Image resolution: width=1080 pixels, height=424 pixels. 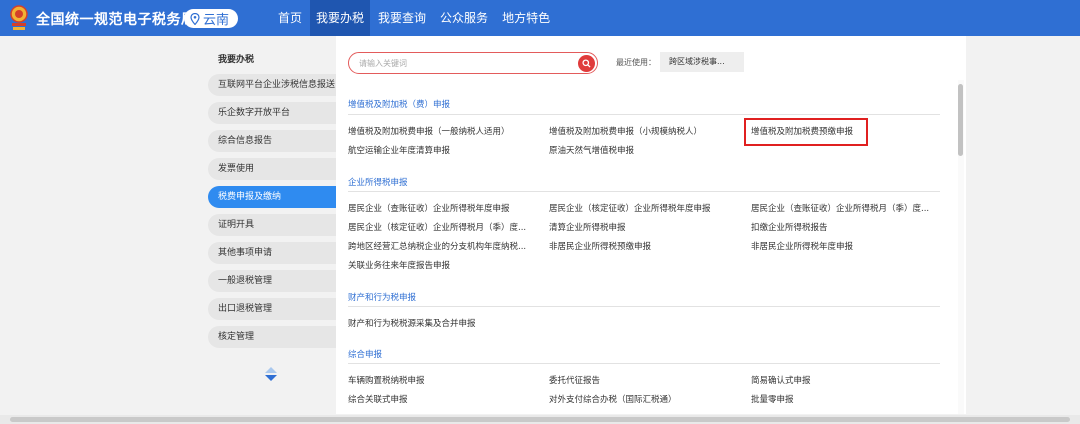 What do you see at coordinates (272, 85) in the screenshot?
I see `sidebar-item-platform-info: 互联网平台企业涉税信息报送` at bounding box center [272, 85].